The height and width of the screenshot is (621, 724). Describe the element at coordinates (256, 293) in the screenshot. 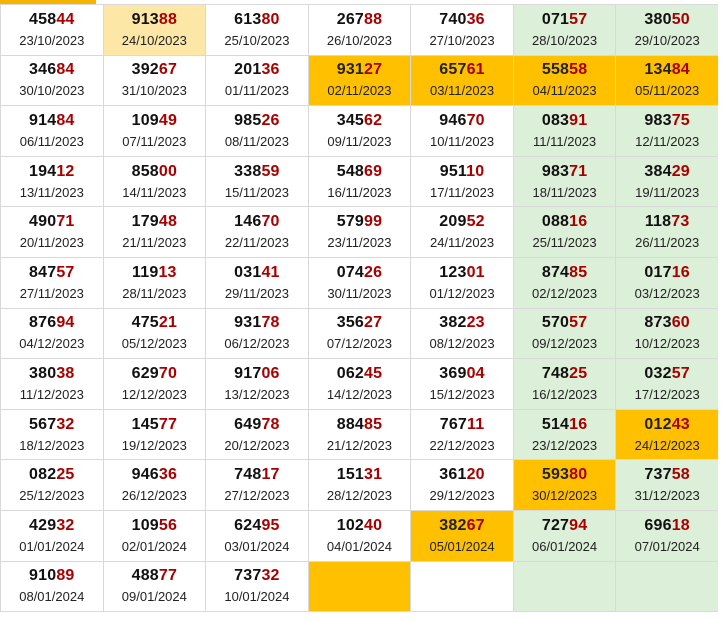

I see `result-date: 29/11/2023` at that location.